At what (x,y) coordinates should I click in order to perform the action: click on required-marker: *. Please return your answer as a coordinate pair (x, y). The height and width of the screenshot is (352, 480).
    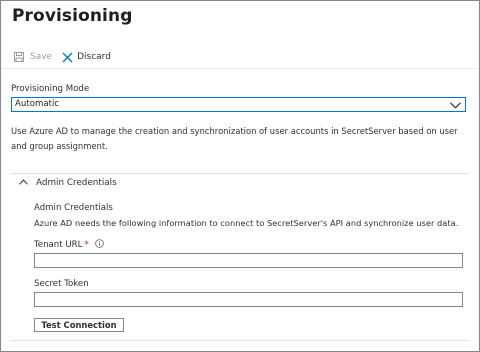
    Looking at the image, I should click on (86, 245).